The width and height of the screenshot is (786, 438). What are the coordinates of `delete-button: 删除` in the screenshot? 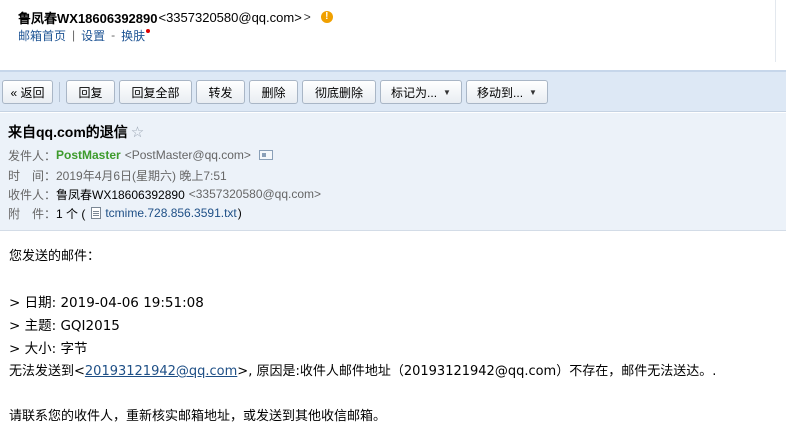 It's located at (273, 92).